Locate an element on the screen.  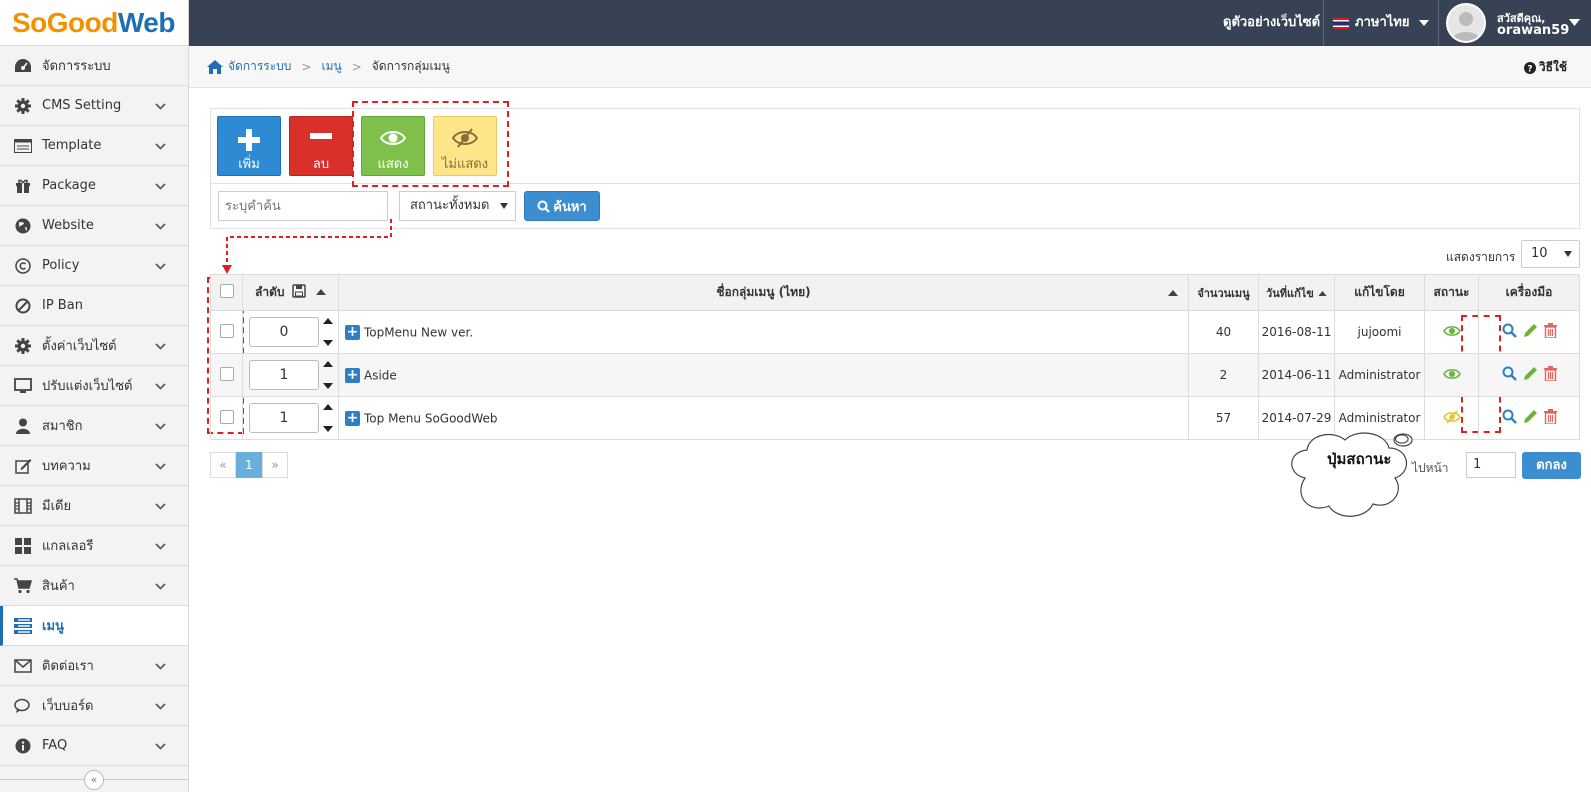
edited-by-header: แก้ไขโดย is located at coordinates (1379, 292).